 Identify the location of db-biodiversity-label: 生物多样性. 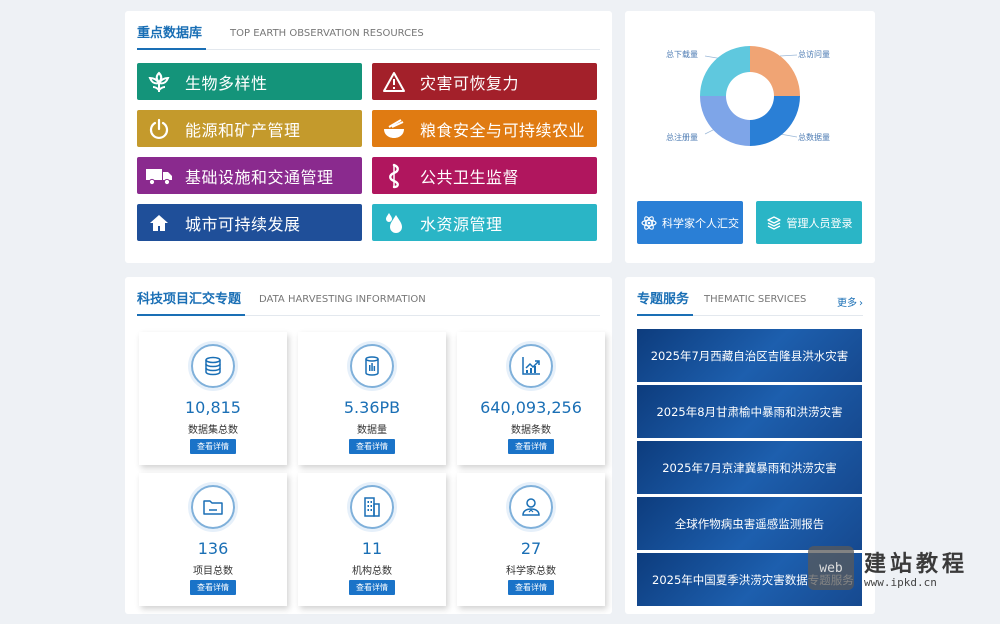
(226, 83).